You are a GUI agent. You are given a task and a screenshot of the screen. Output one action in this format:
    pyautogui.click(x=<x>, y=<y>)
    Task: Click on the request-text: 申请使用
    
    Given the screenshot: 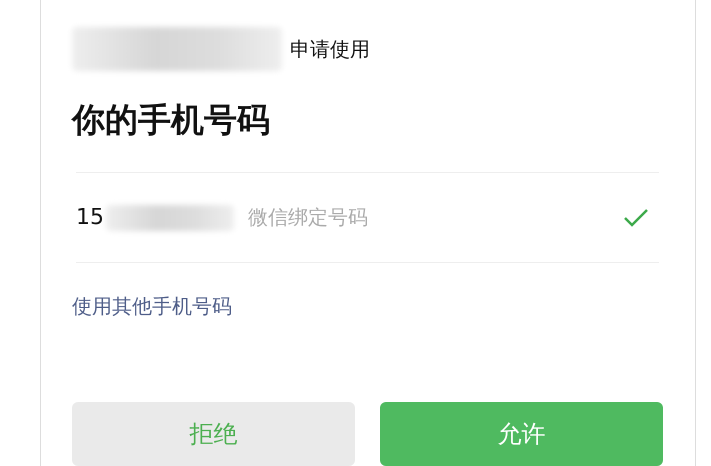 What is the action you would take?
    pyautogui.click(x=330, y=49)
    